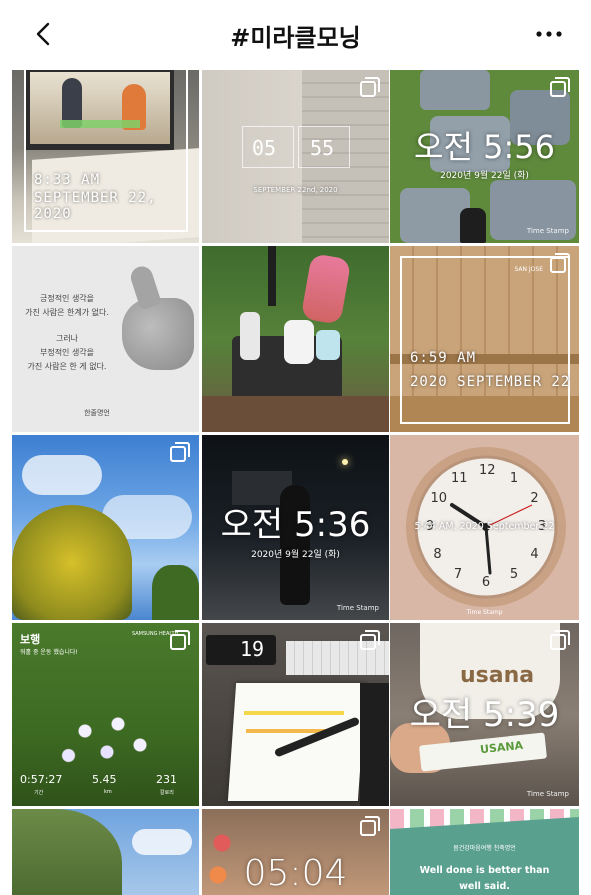  I want to click on clock-minute: 55, so click(322, 148).